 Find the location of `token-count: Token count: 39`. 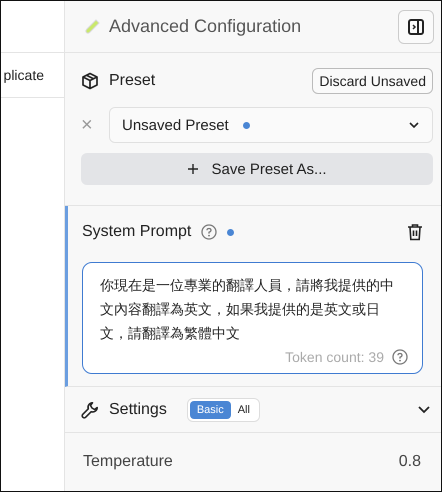

token-count: Token count: 39 is located at coordinates (334, 357).